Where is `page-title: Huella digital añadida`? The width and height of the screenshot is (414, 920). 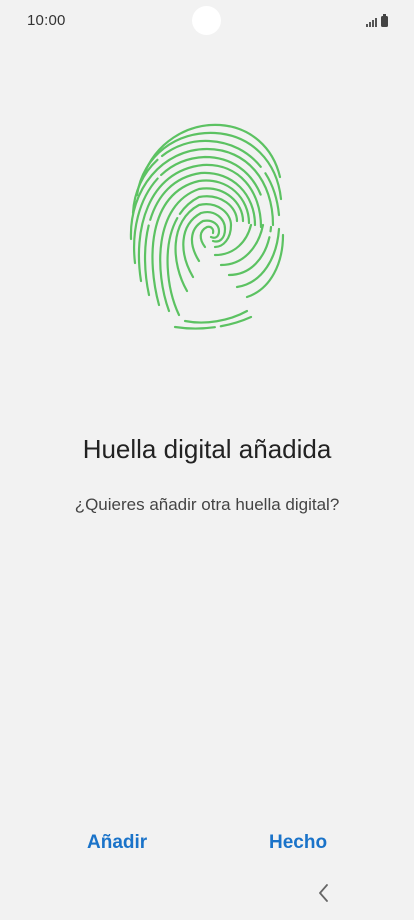
page-title: Huella digital añadida is located at coordinates (207, 449).